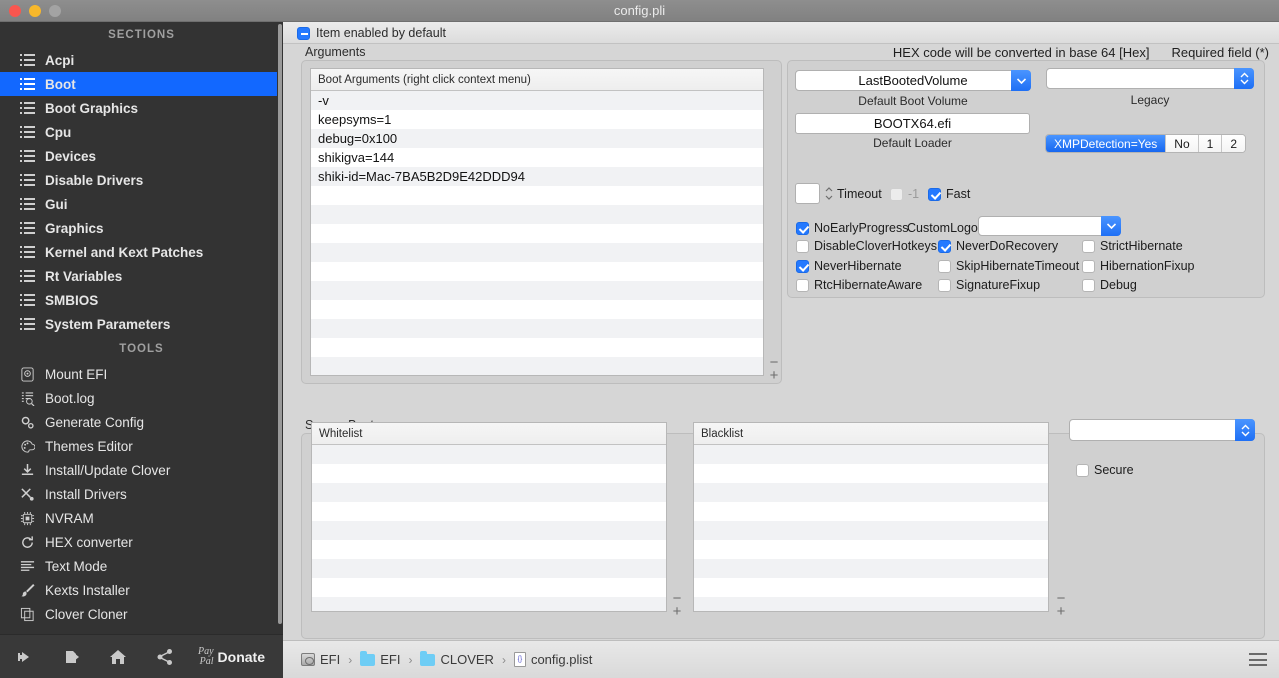 The image size is (1279, 678). What do you see at coordinates (141, 300) in the screenshot?
I see `sidebar-item-smbios: SMBIOS` at bounding box center [141, 300].